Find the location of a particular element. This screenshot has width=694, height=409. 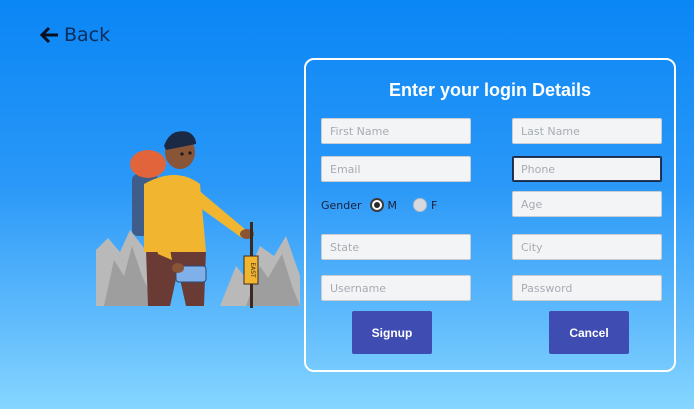

back-link: Back is located at coordinates (75, 35).